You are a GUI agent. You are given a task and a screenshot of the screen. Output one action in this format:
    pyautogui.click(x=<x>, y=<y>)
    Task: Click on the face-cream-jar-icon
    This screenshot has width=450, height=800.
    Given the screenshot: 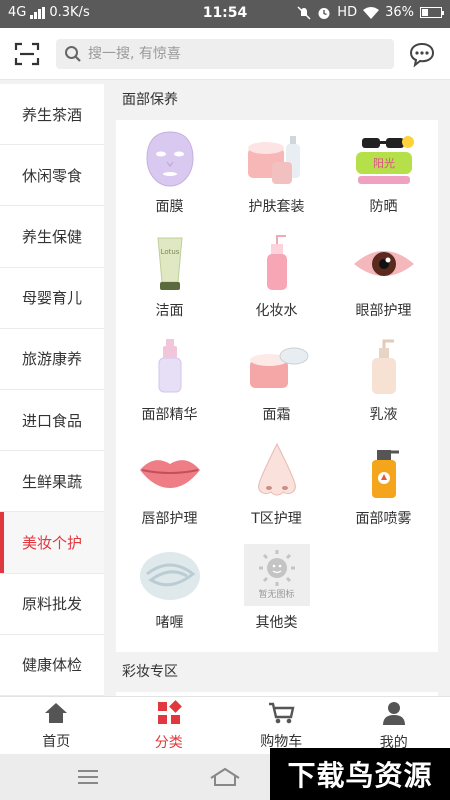 What is the action you would take?
    pyautogui.click(x=277, y=367)
    